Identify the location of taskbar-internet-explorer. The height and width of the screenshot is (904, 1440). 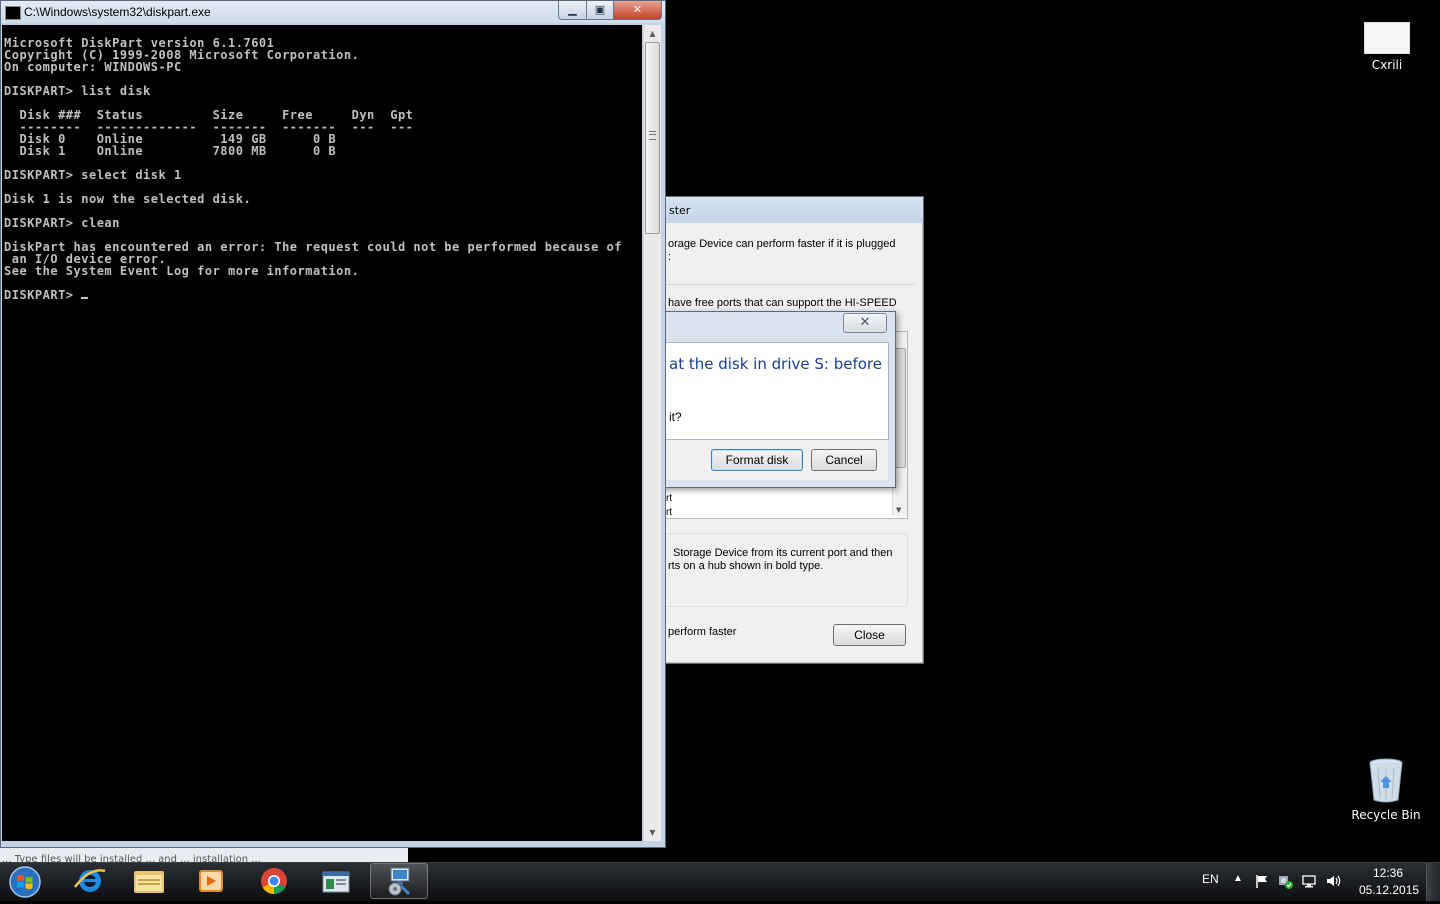
(90, 881).